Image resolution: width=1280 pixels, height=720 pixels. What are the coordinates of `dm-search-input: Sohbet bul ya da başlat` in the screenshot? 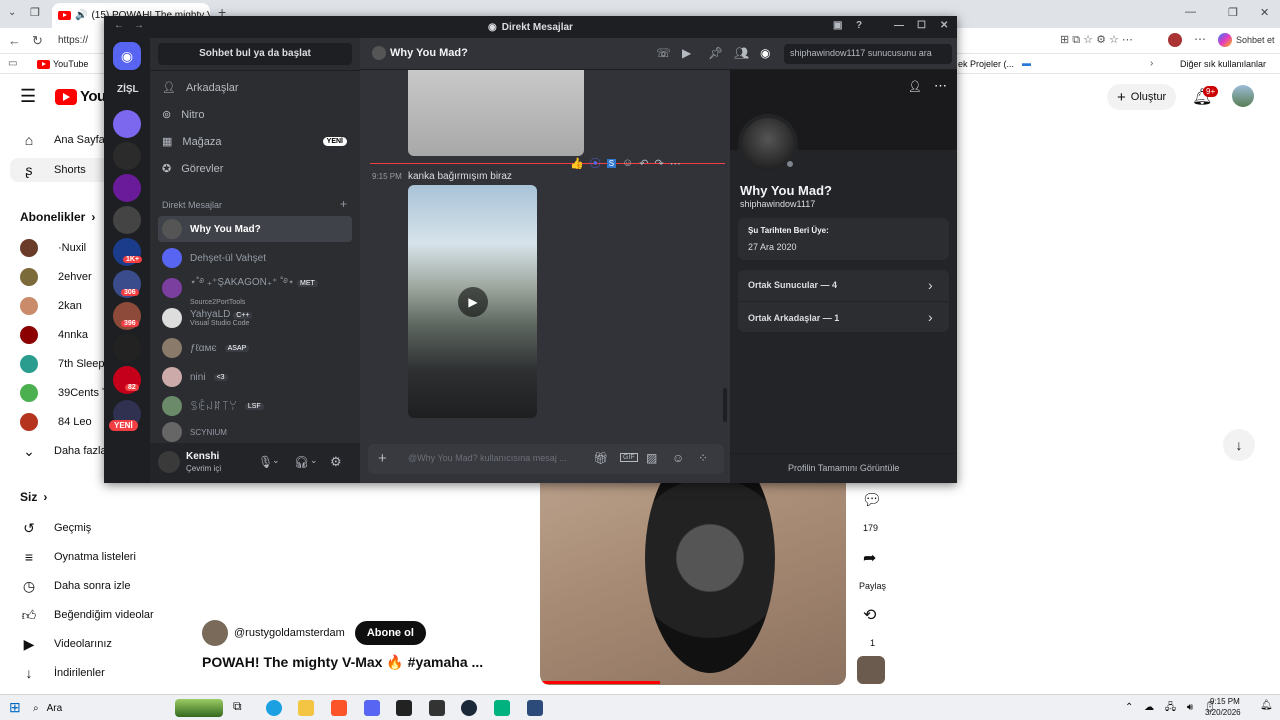 It's located at (255, 54).